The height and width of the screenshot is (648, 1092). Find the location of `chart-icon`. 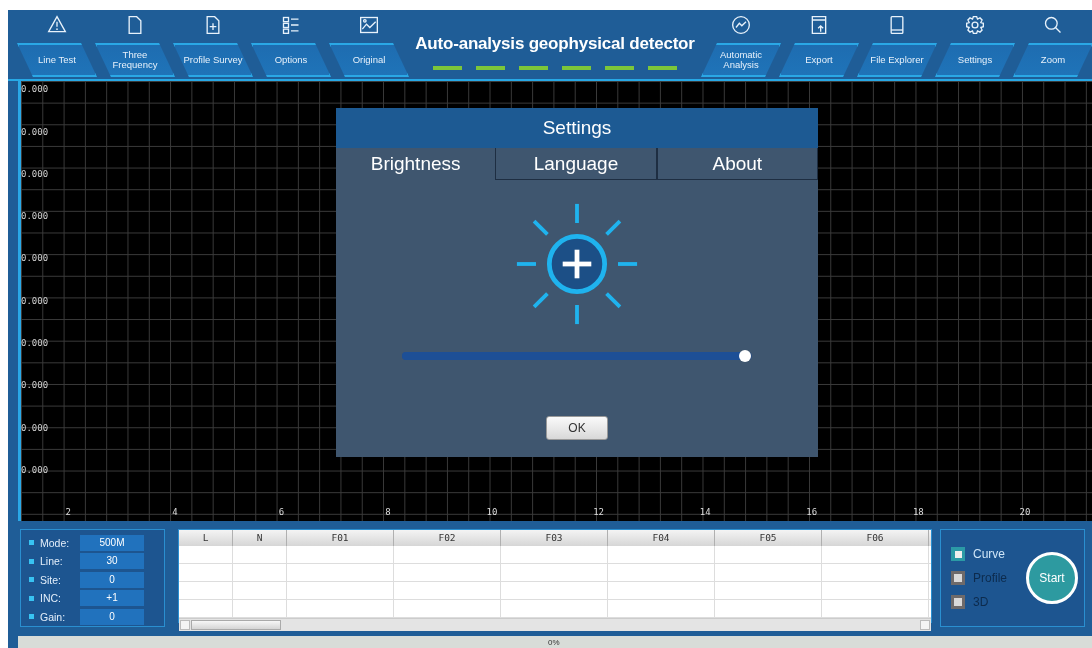

chart-icon is located at coordinates (741, 25).